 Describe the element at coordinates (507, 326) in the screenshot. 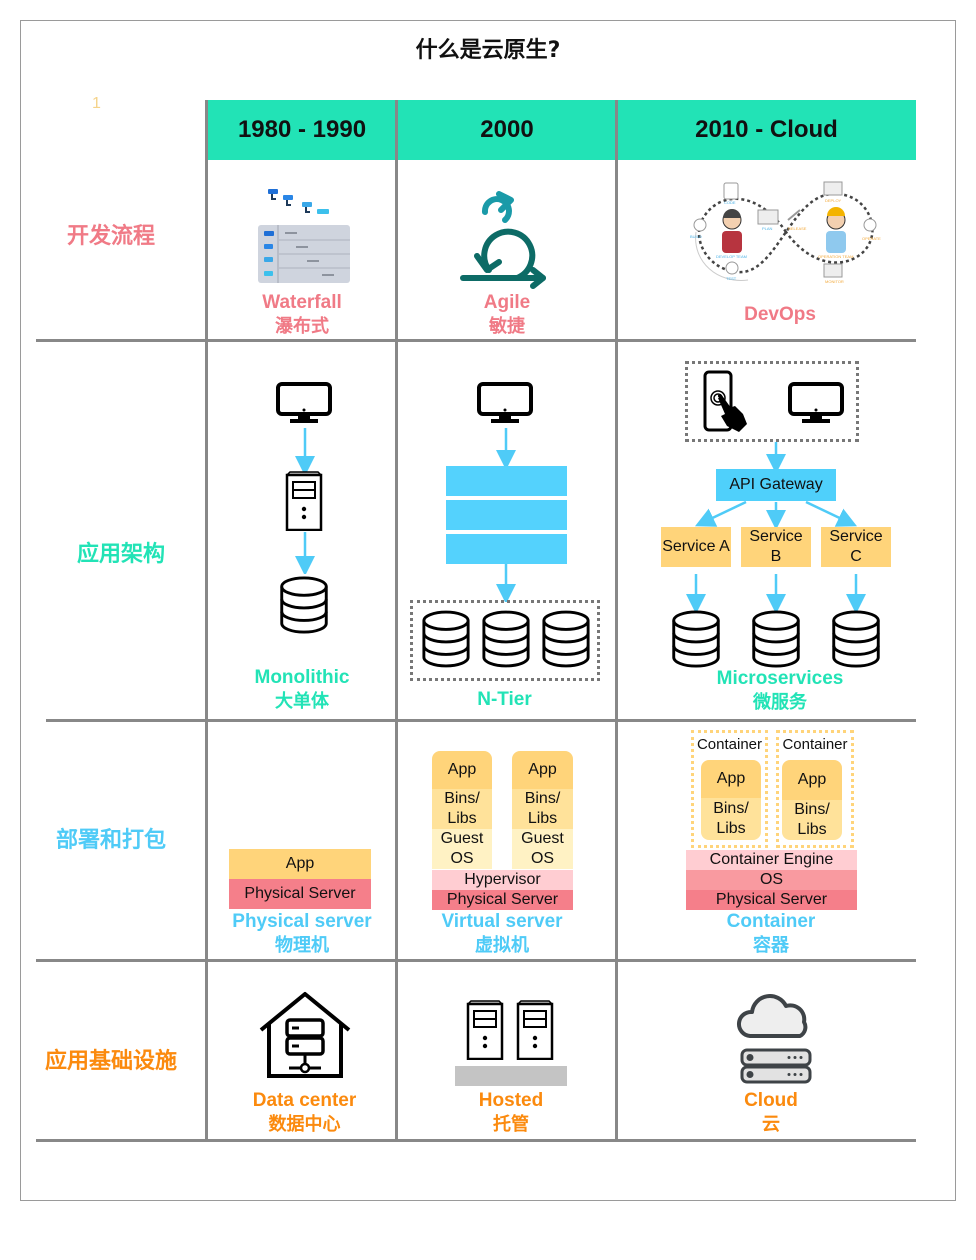

I see `agile-label-zh: 敏捷` at that location.